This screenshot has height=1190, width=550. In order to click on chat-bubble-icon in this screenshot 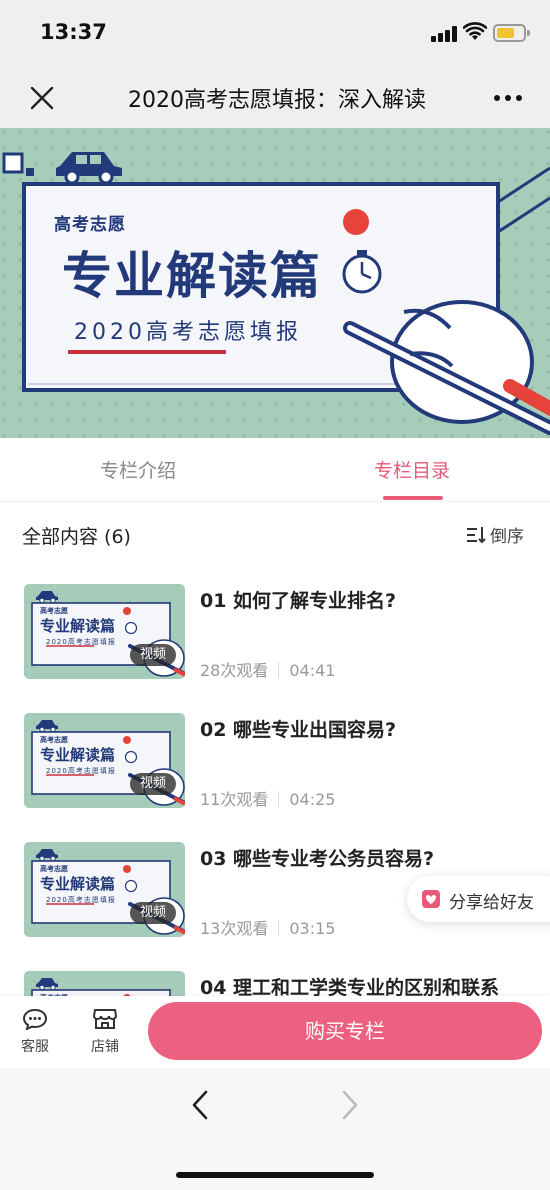, I will do `click(35, 1019)`.